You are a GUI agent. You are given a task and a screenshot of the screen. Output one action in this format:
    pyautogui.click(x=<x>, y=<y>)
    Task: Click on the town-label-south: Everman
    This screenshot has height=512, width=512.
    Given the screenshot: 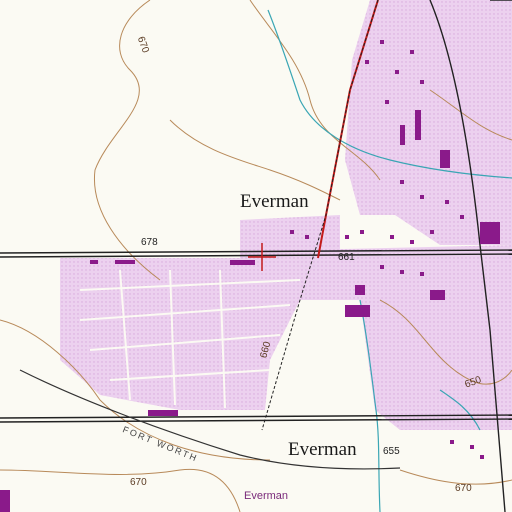 What is the action you would take?
    pyautogui.click(x=322, y=449)
    